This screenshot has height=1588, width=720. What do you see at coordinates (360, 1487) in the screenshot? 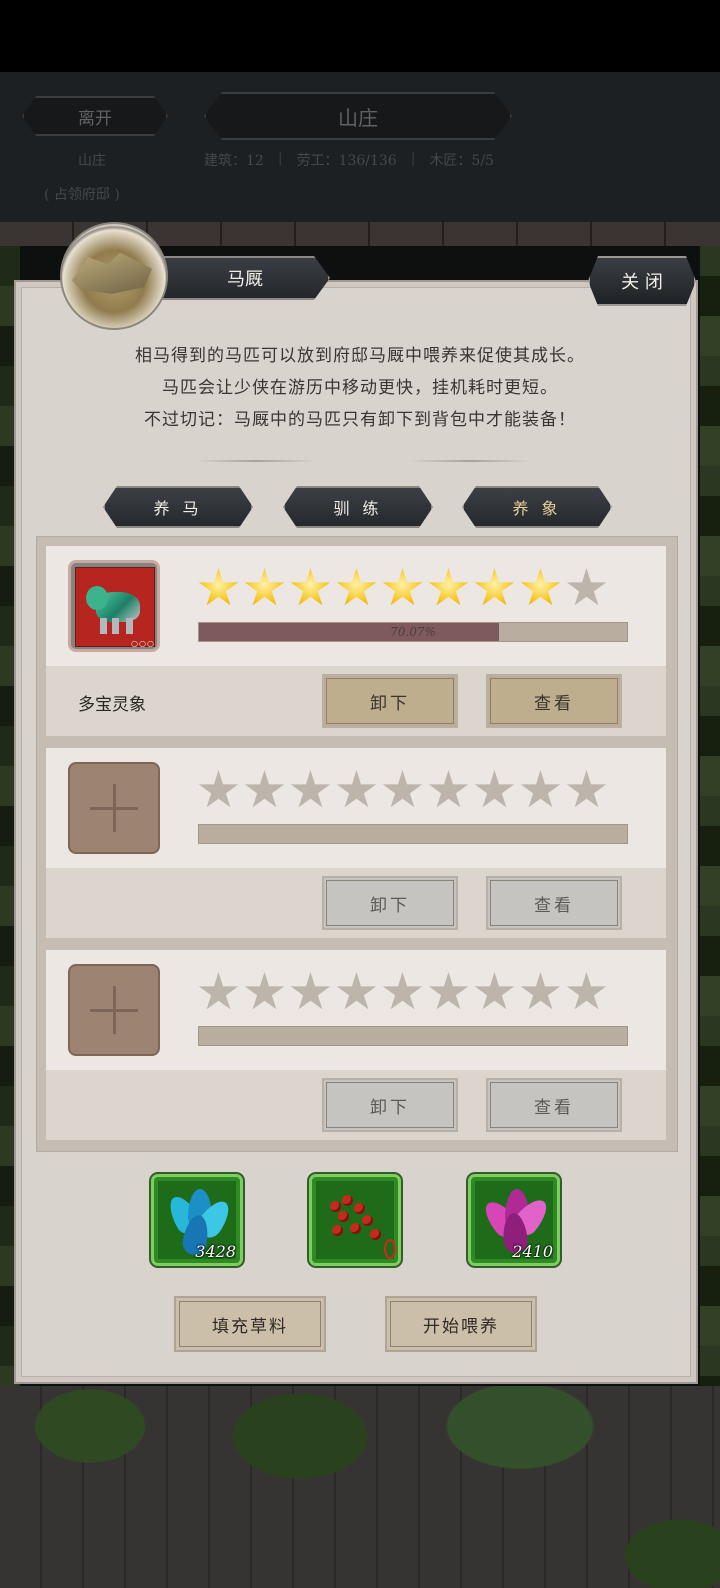
I see `courtyard-scene` at bounding box center [360, 1487].